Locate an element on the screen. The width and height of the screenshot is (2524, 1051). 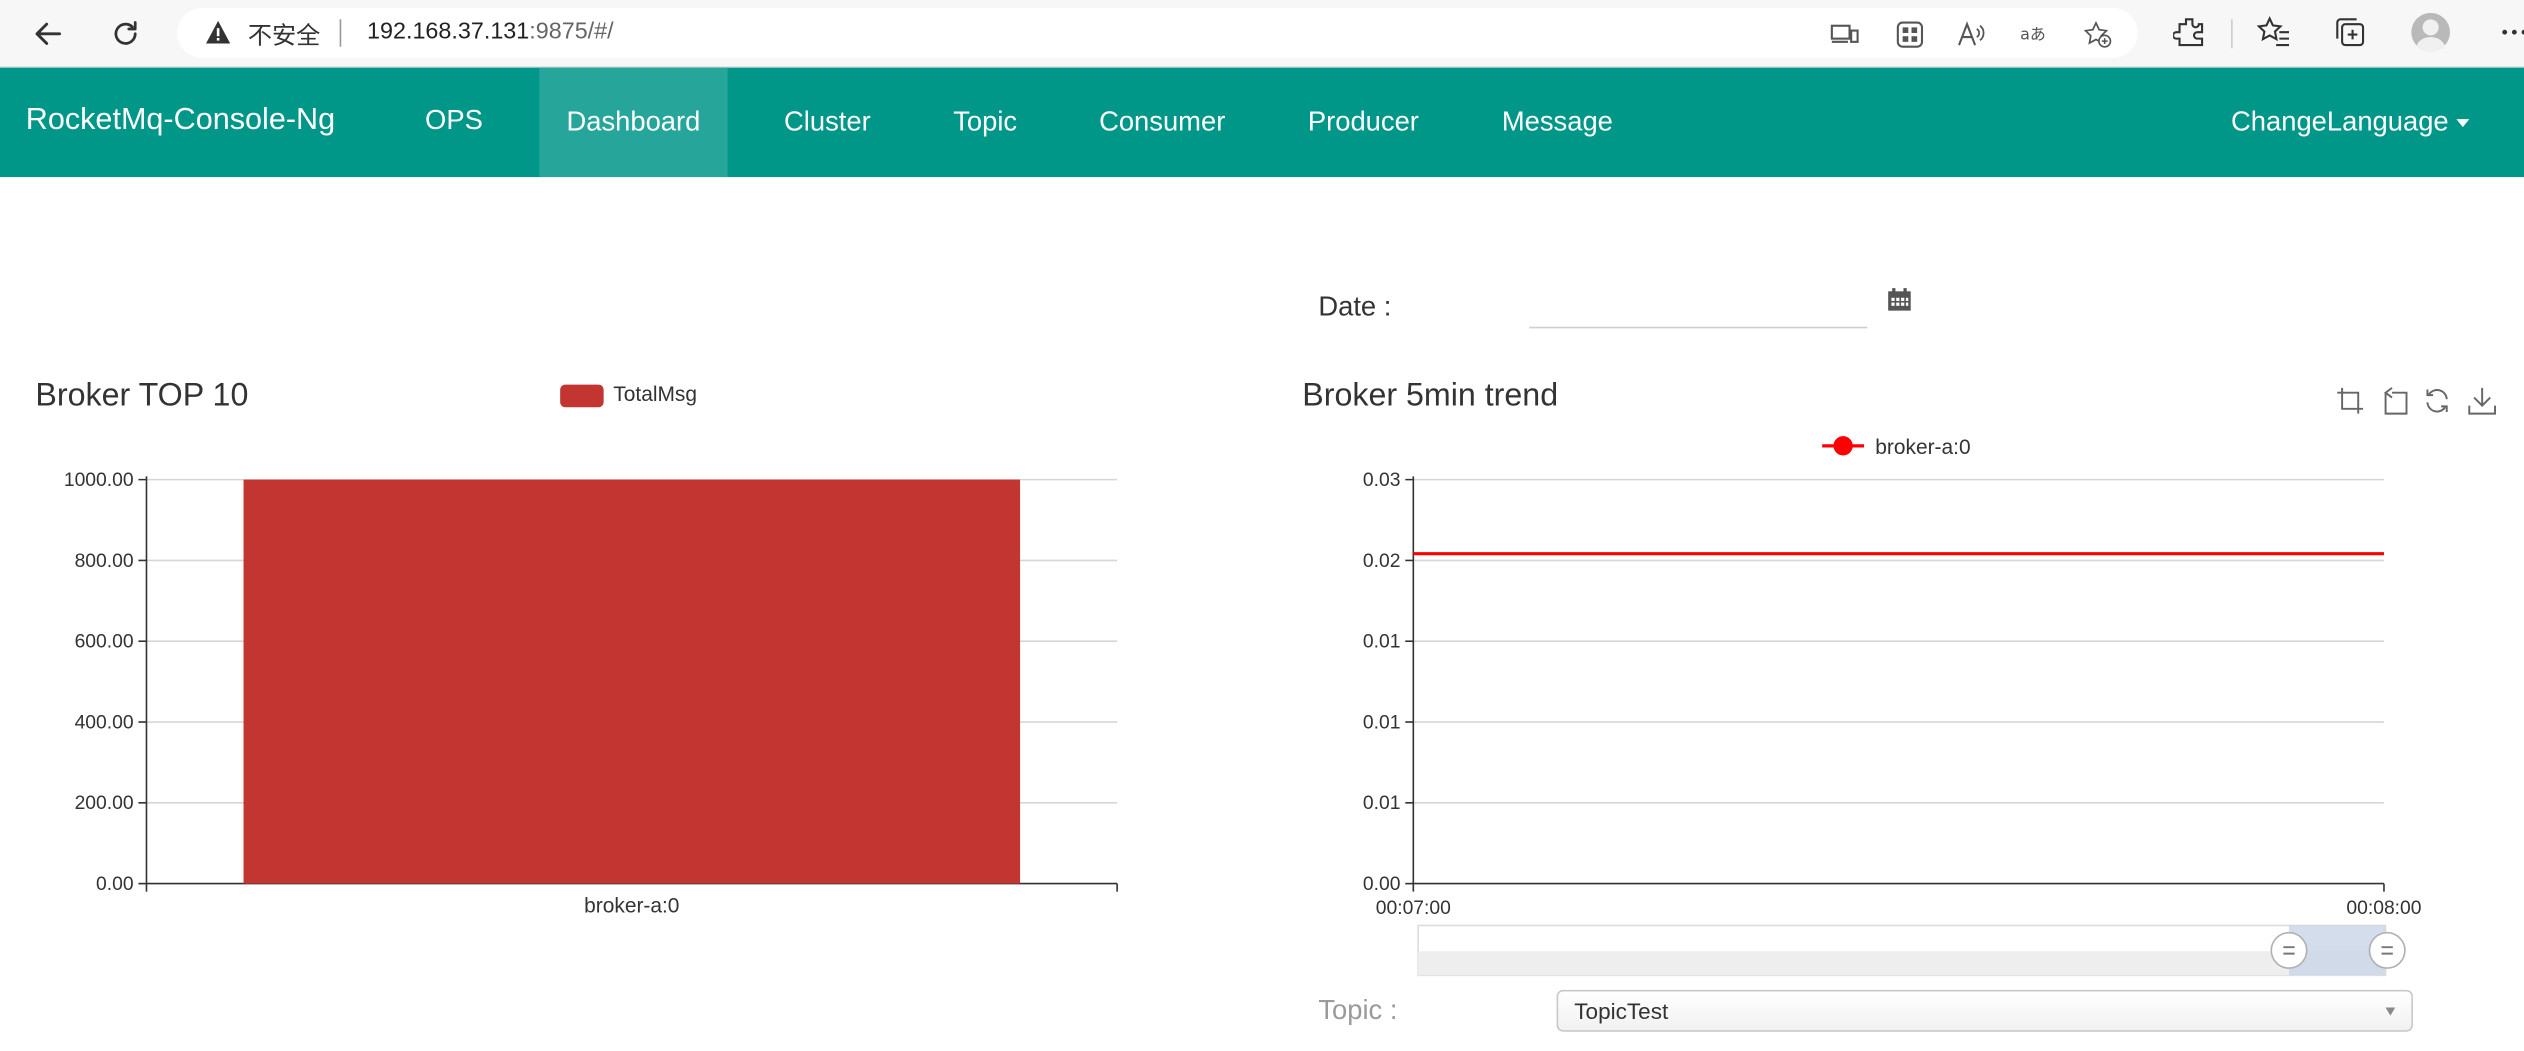
x-tick-label: broker-a:0 is located at coordinates (631, 906).